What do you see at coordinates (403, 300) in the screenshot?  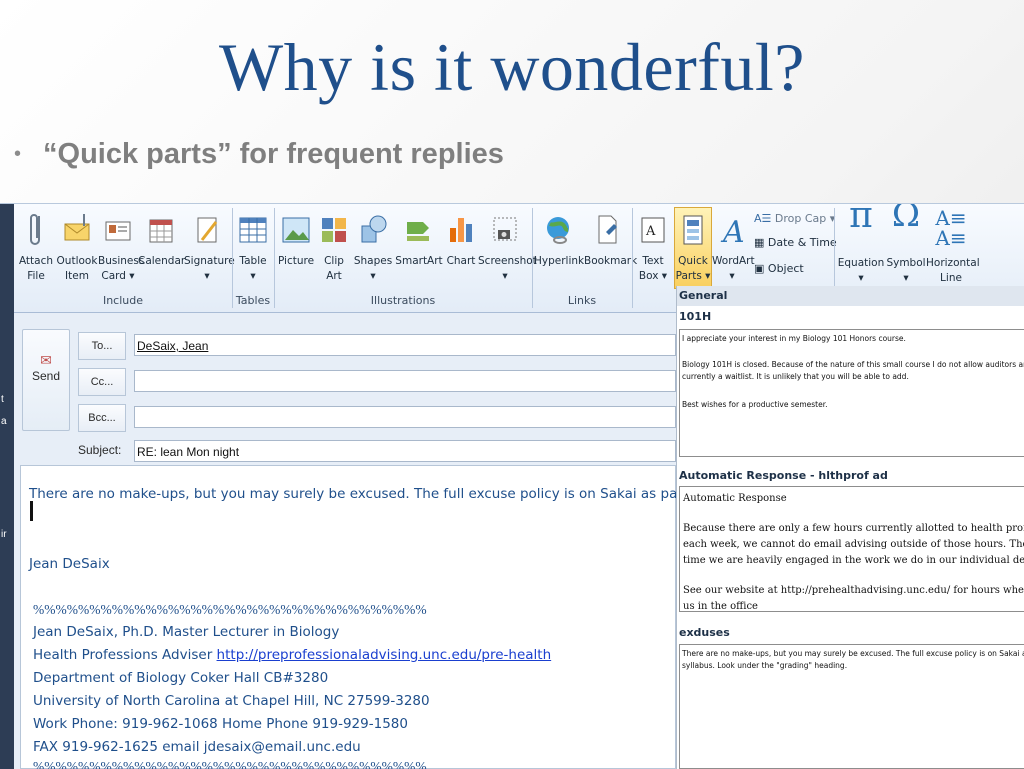 I see `illustrations-group-label: Illustrations` at bounding box center [403, 300].